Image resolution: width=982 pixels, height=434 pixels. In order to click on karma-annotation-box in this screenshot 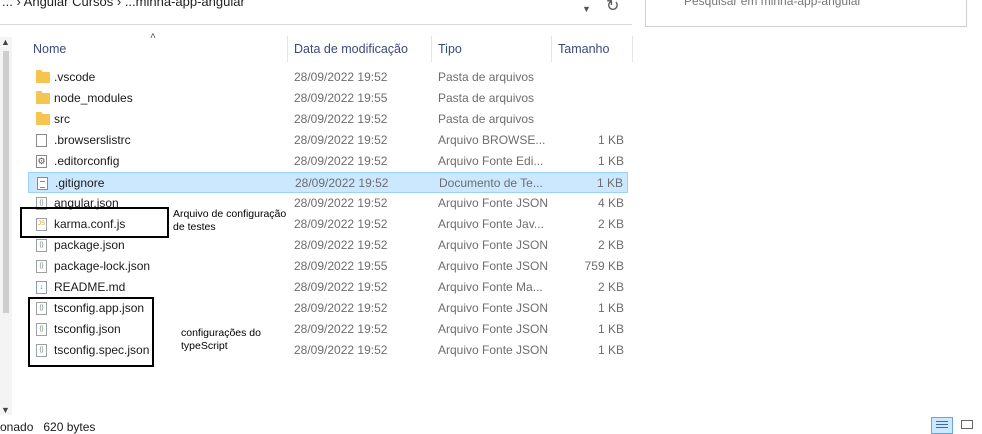, I will do `click(94, 222)`.